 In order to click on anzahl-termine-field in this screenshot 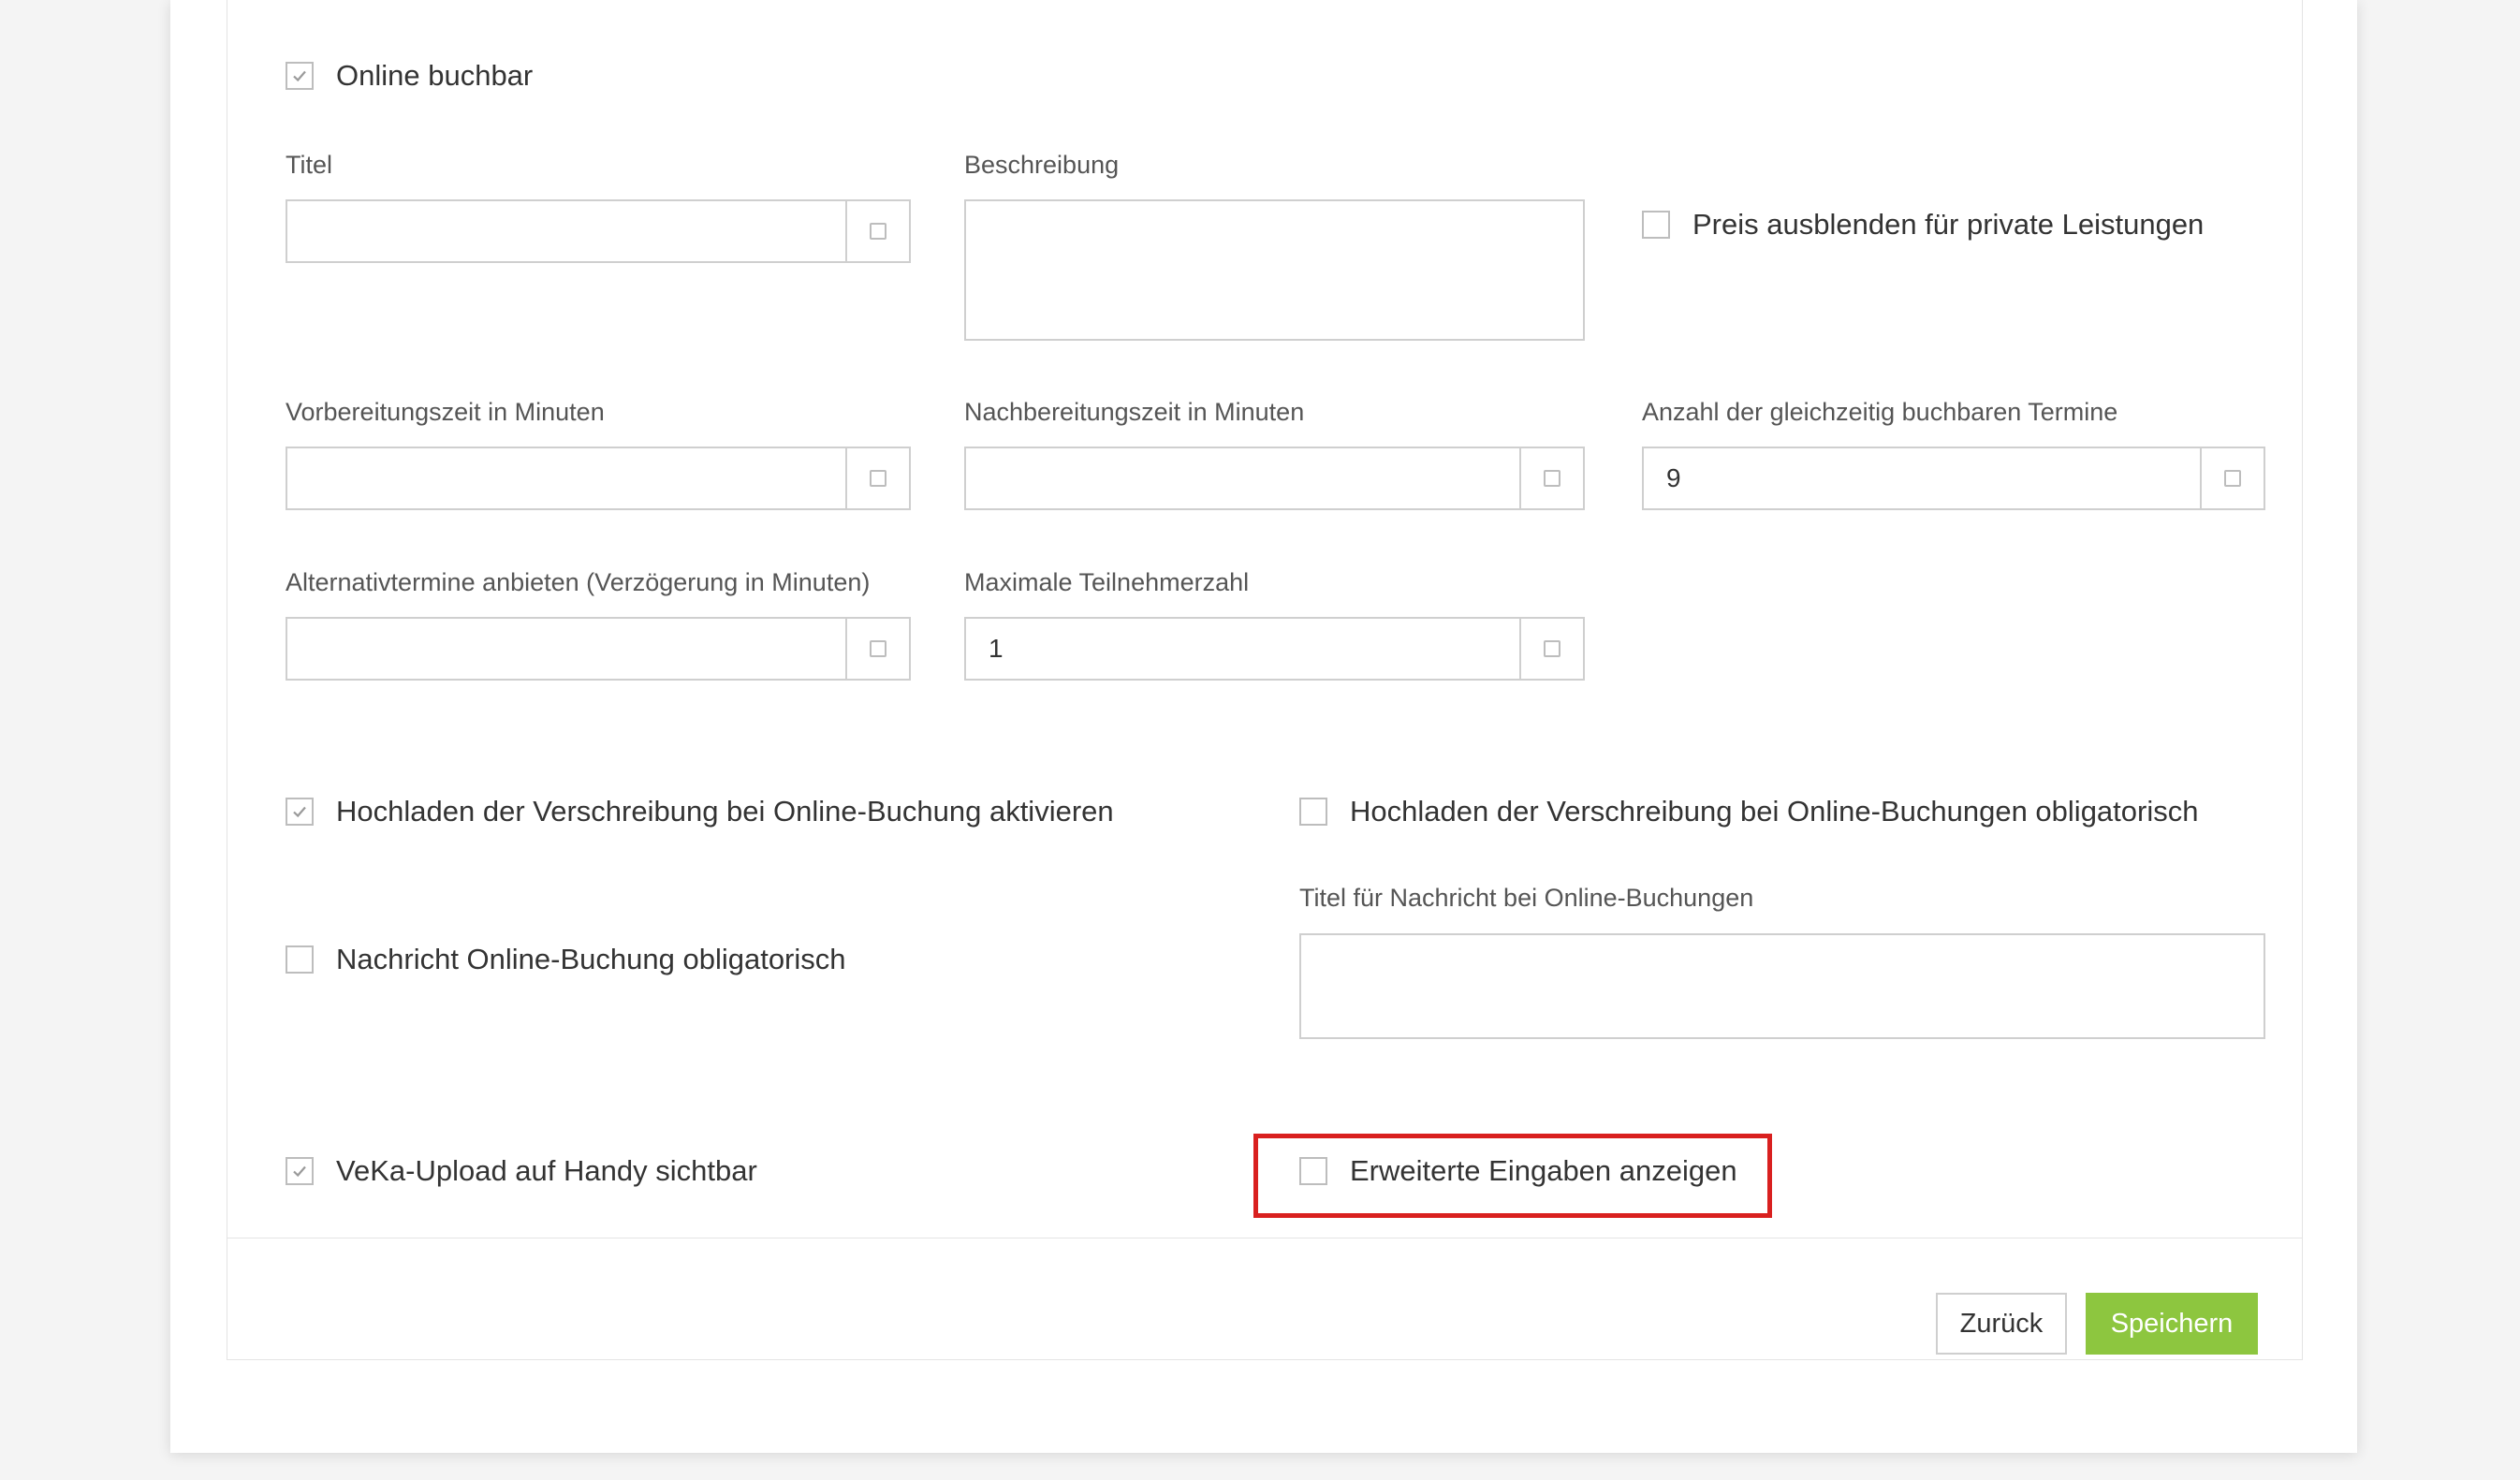, I will do `click(1954, 478)`.